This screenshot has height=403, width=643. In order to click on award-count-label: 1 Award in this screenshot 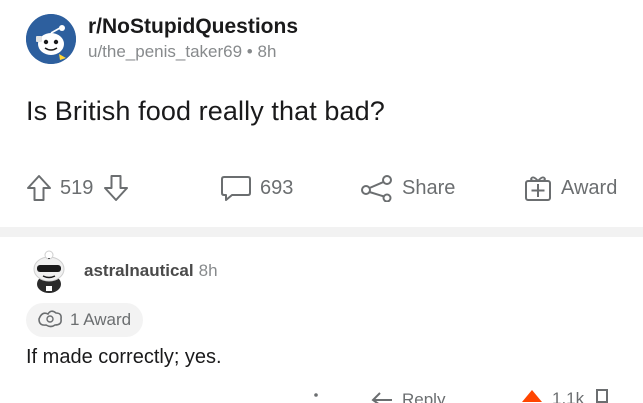, I will do `click(101, 319)`.